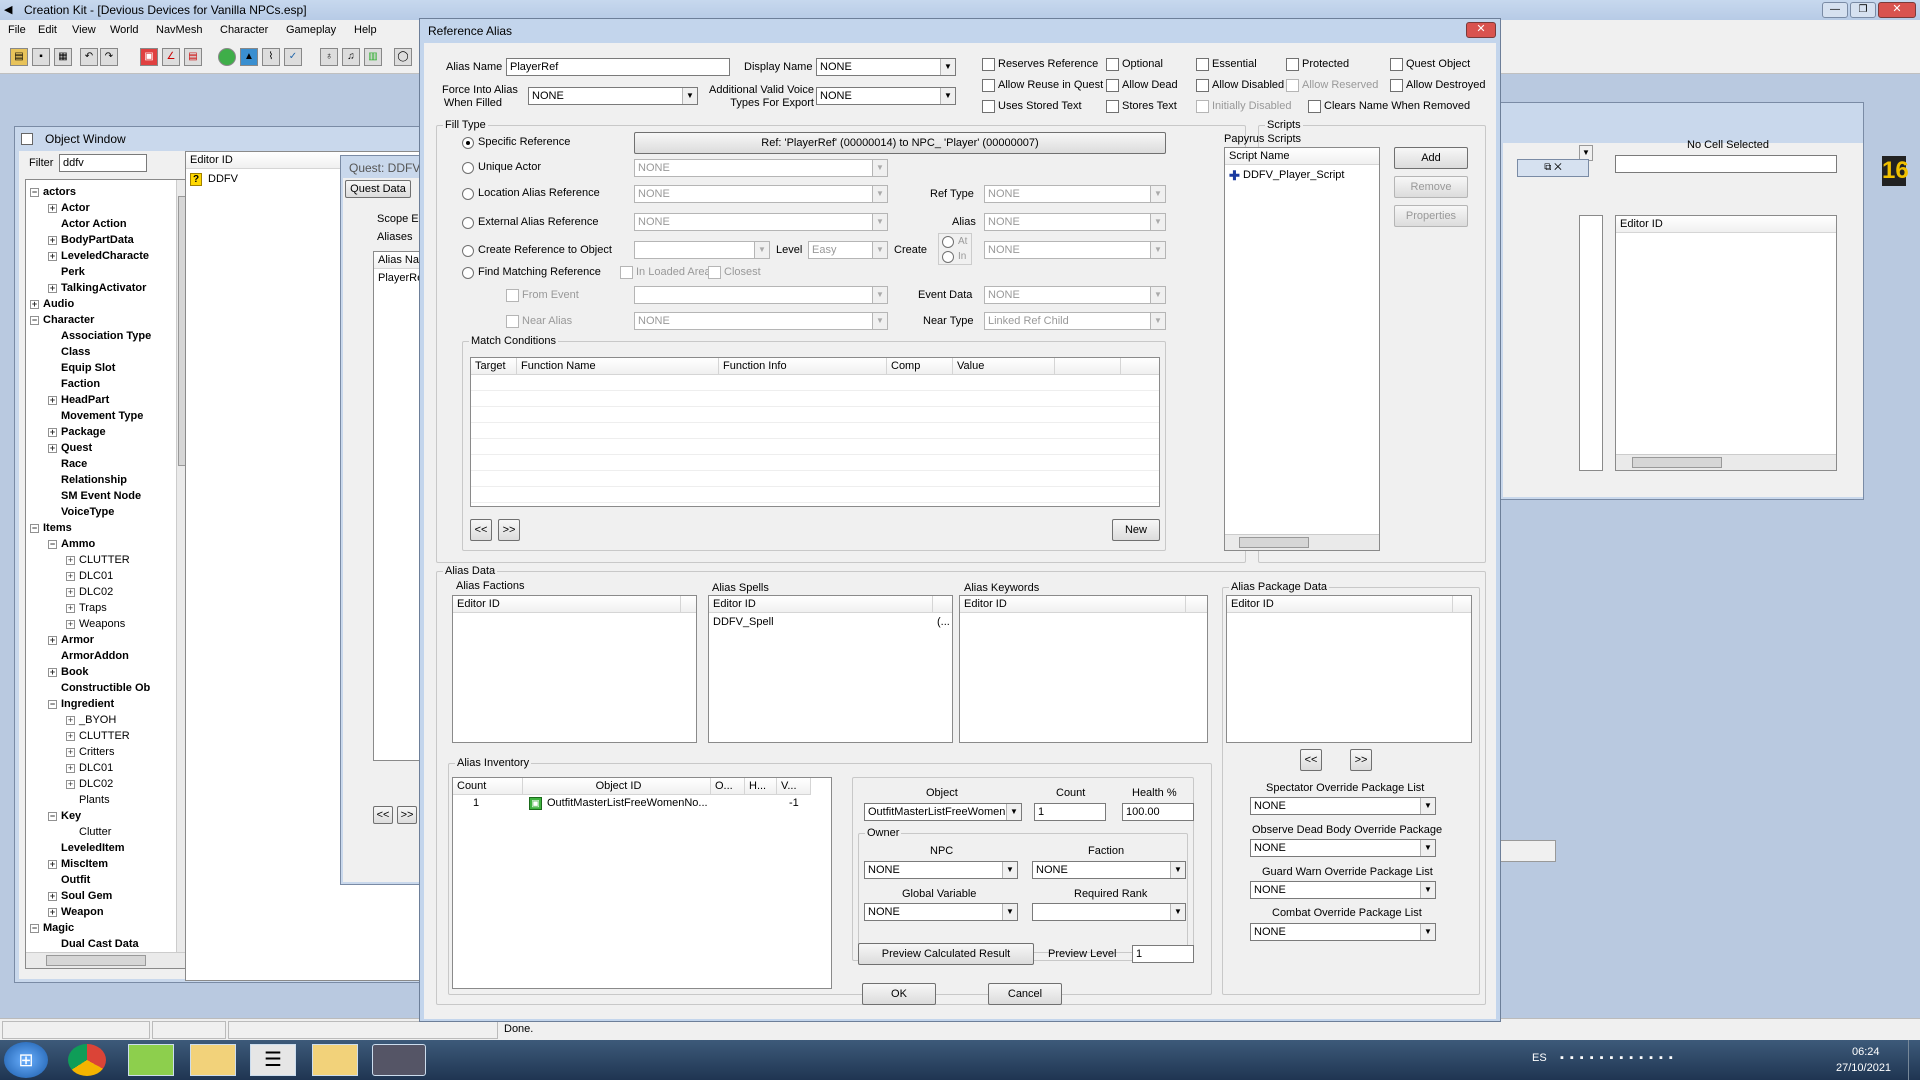  Describe the element at coordinates (1075, 250) in the screenshot. I see `create-target-select: NONE ▼` at that location.